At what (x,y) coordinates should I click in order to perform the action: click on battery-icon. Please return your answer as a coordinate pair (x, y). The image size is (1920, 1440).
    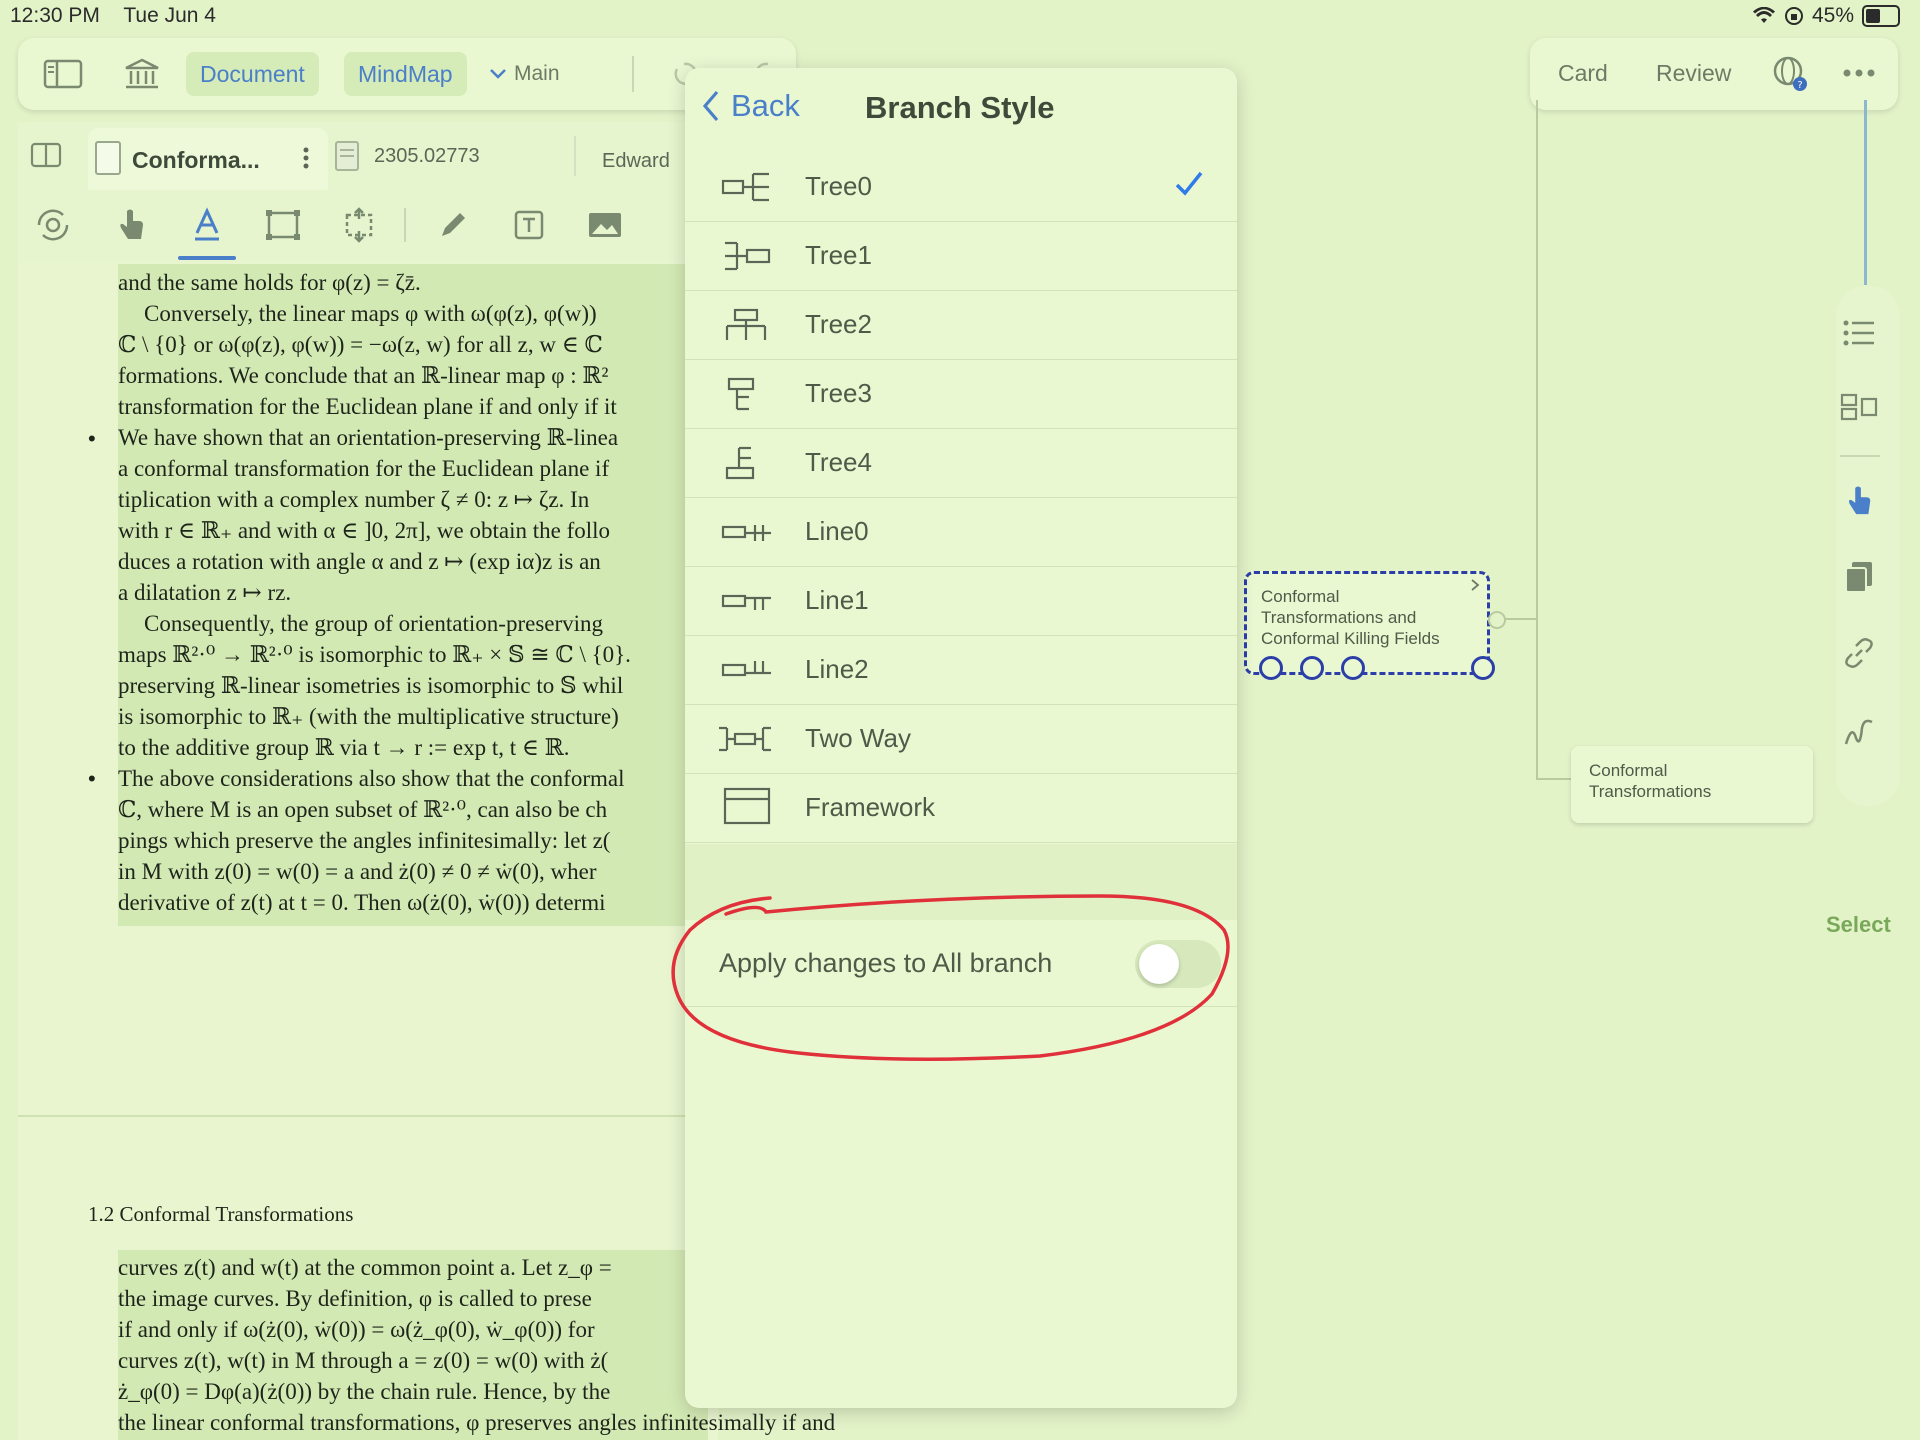
    Looking at the image, I should click on (1881, 16).